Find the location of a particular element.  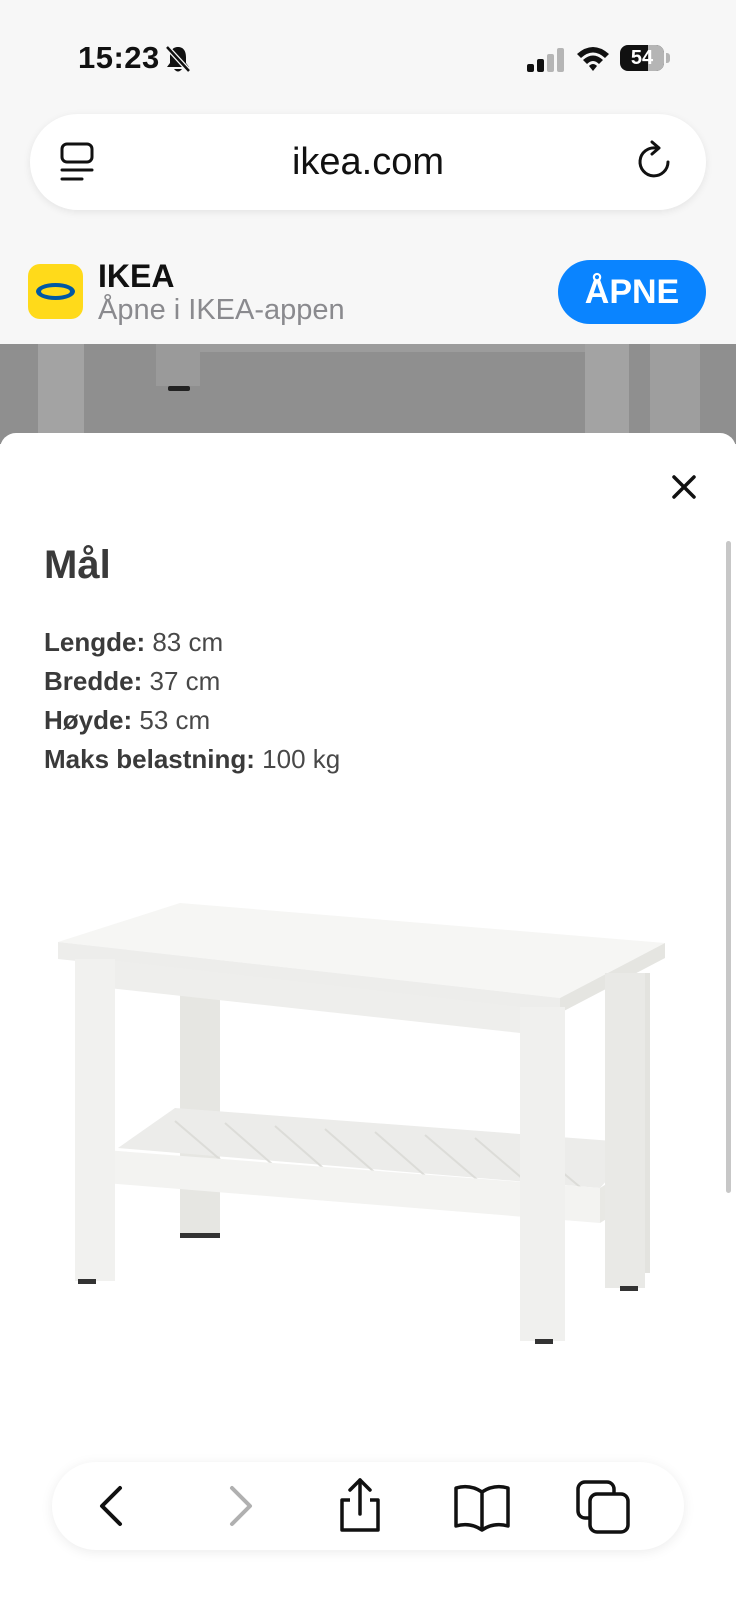

dimension-row: Bredde: 37 cm is located at coordinates (192, 685).